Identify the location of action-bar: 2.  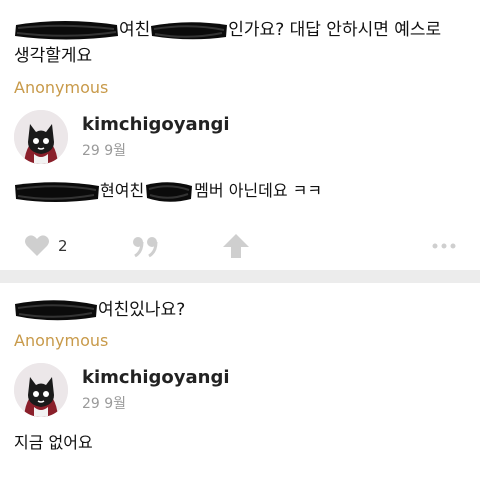
(240, 246).